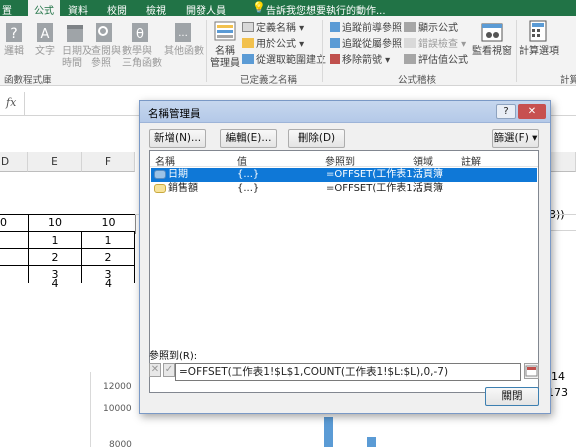 Image resolution: width=576 pixels, height=447 pixels. Describe the element at coordinates (160, 174) in the screenshot. I see `name-tag-icon` at that location.